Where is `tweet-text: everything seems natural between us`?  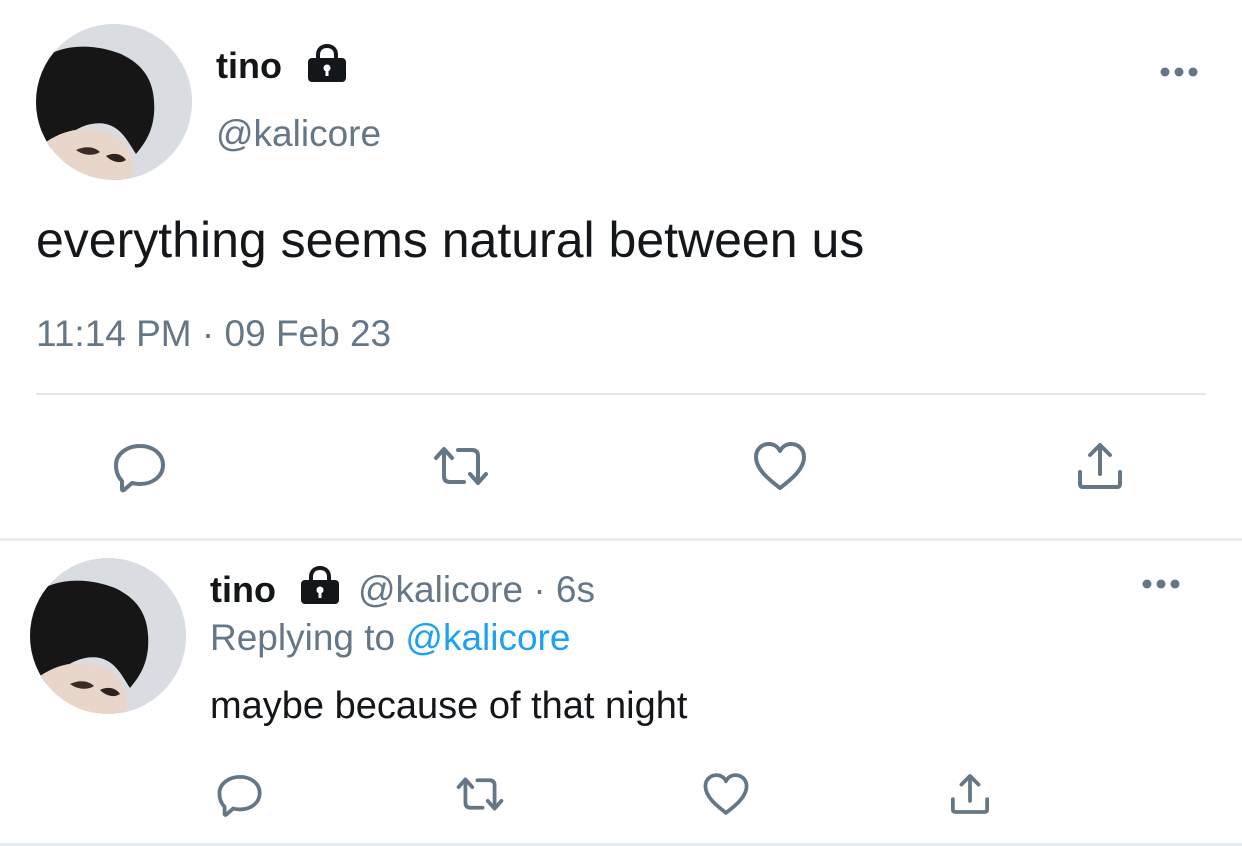
tweet-text: everything seems natural between us is located at coordinates (450, 240).